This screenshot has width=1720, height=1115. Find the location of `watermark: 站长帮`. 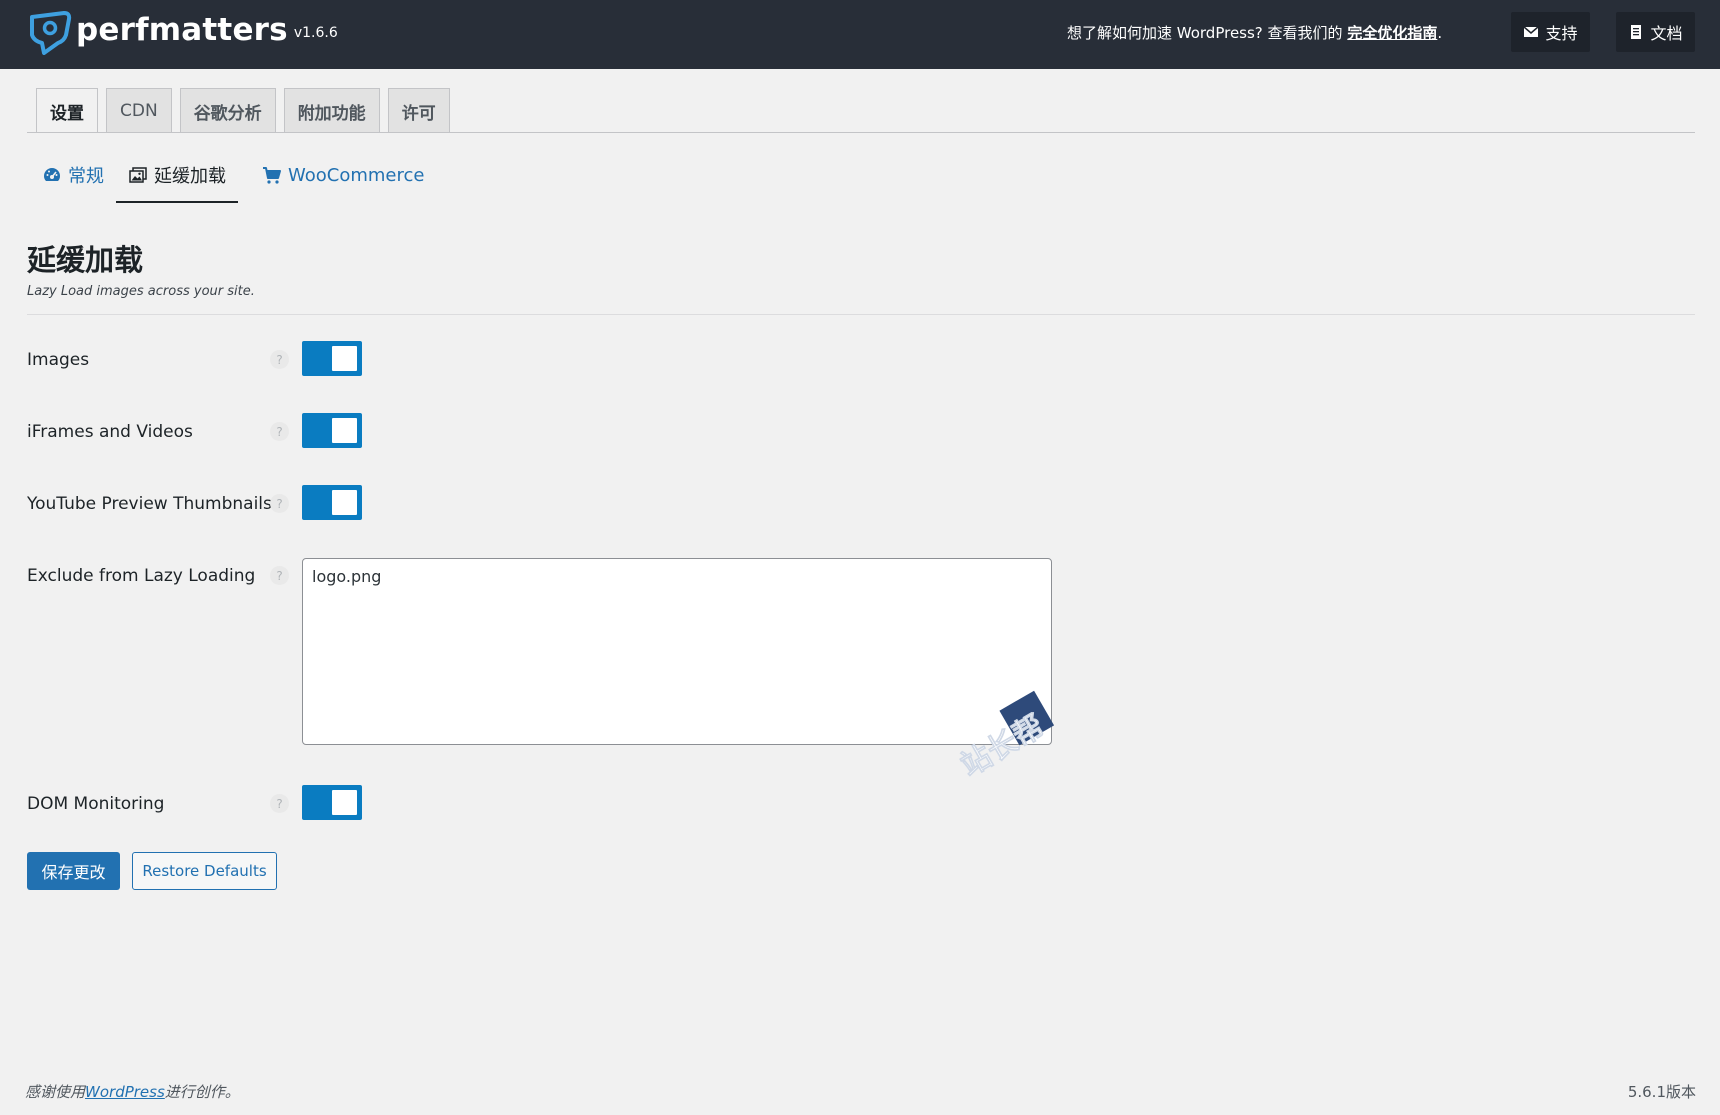

watermark: 站长帮 is located at coordinates (1005, 737).